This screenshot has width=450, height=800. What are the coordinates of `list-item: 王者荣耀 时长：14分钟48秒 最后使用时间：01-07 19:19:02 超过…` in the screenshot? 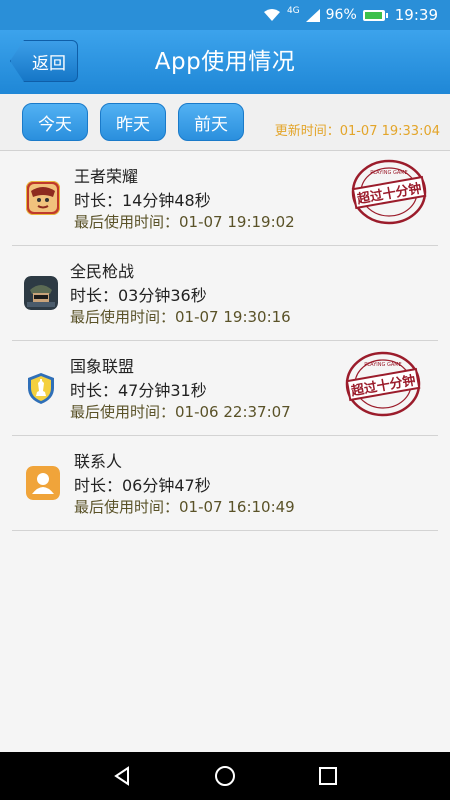 It's located at (225, 198).